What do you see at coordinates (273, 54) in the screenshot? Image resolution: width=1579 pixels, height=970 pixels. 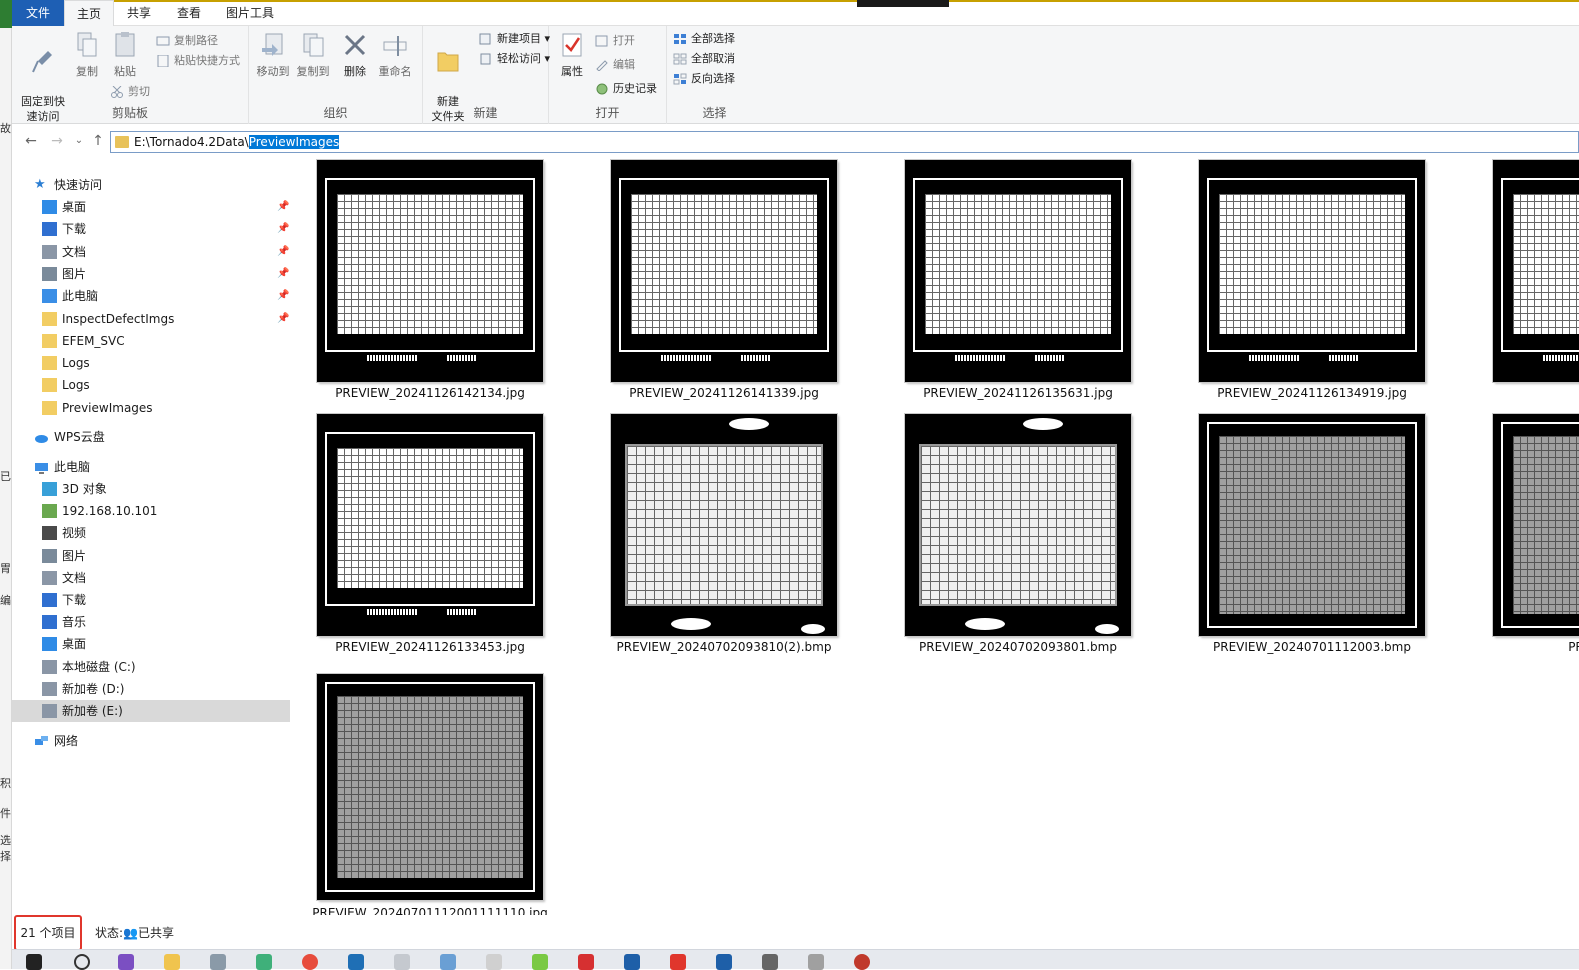 I see `move-to-button: 移动到` at bounding box center [273, 54].